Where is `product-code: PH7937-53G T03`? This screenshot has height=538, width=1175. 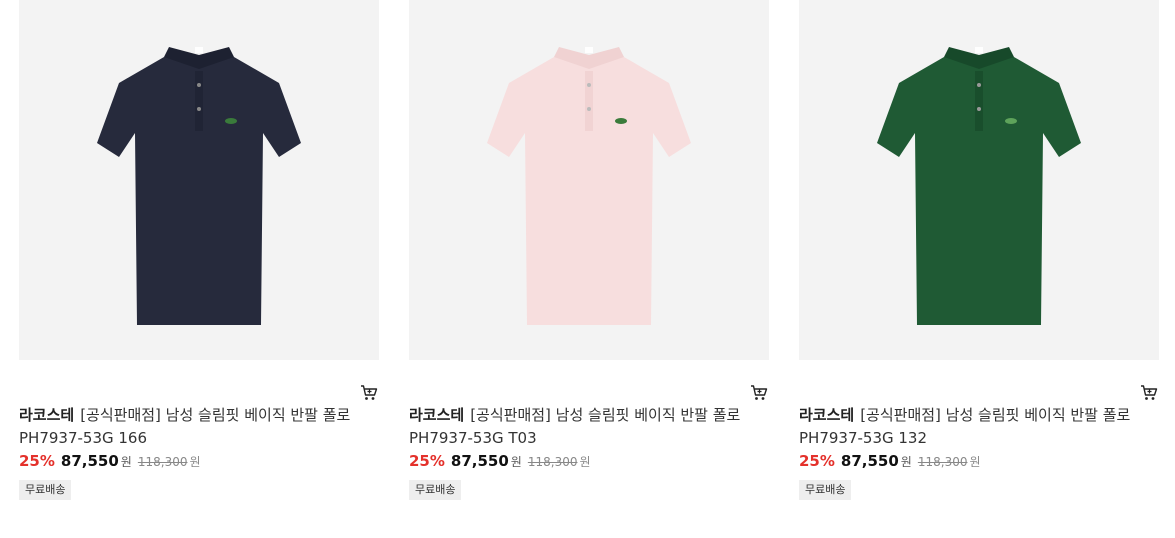
product-code: PH7937-53G T03 is located at coordinates (473, 438).